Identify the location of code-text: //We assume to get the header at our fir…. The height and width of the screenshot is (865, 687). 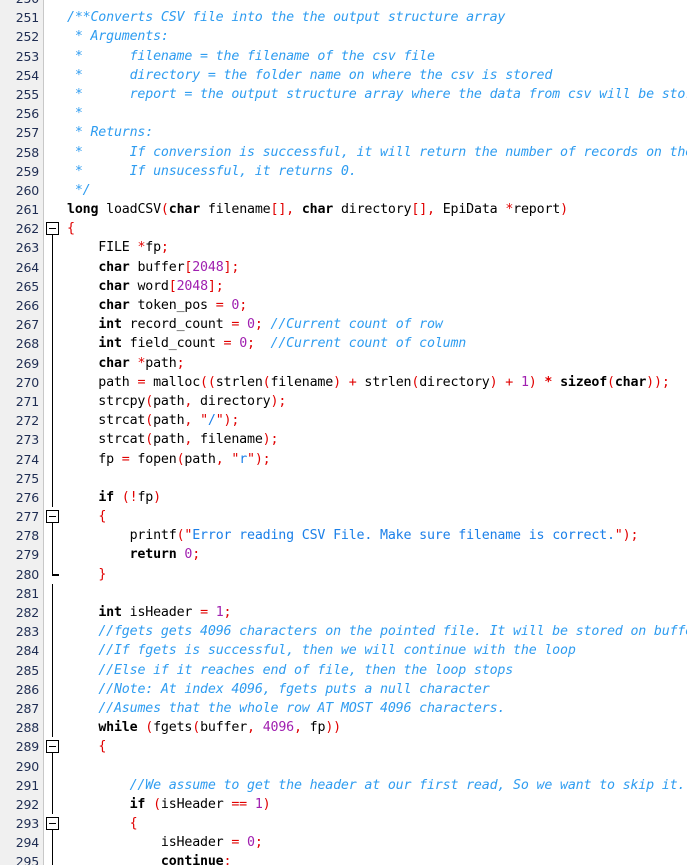
(374, 785).